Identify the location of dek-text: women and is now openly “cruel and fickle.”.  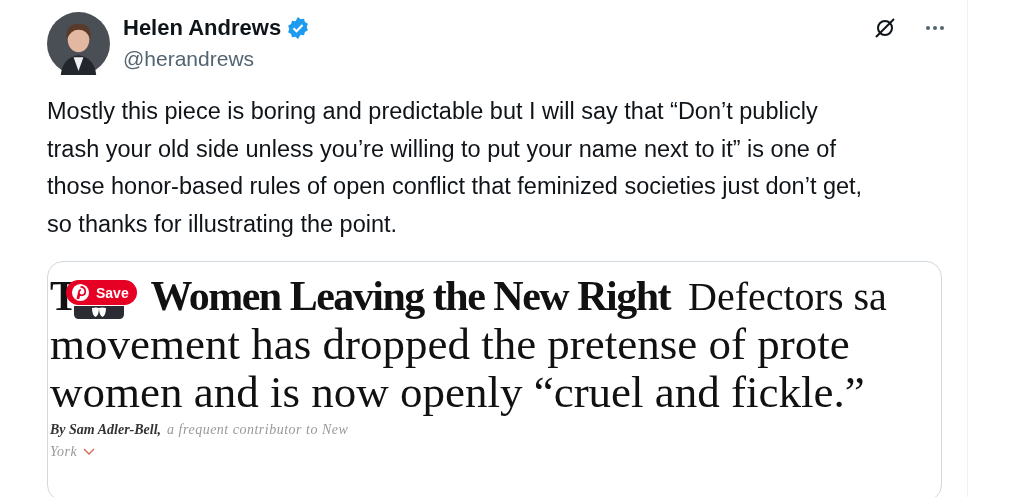
(458, 392).